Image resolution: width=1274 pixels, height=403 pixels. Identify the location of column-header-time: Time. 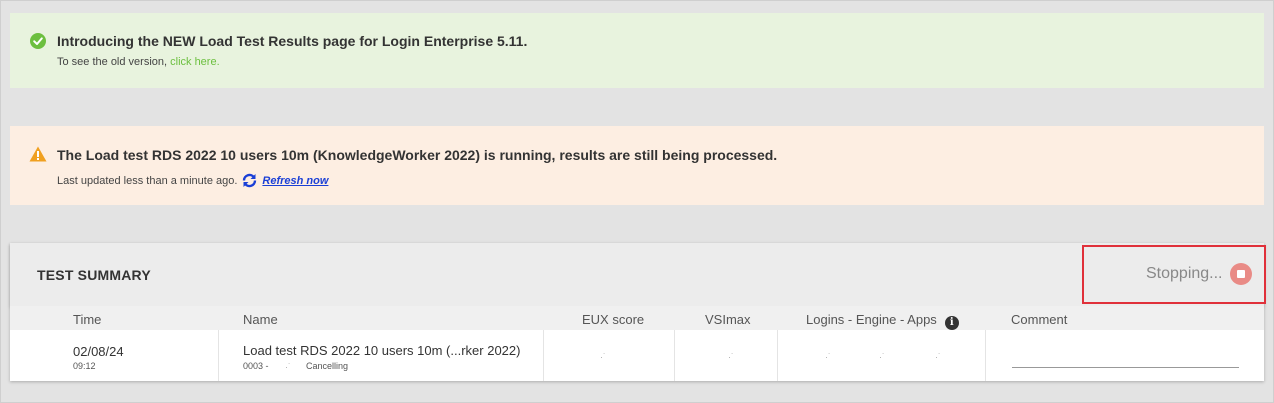
(87, 319).